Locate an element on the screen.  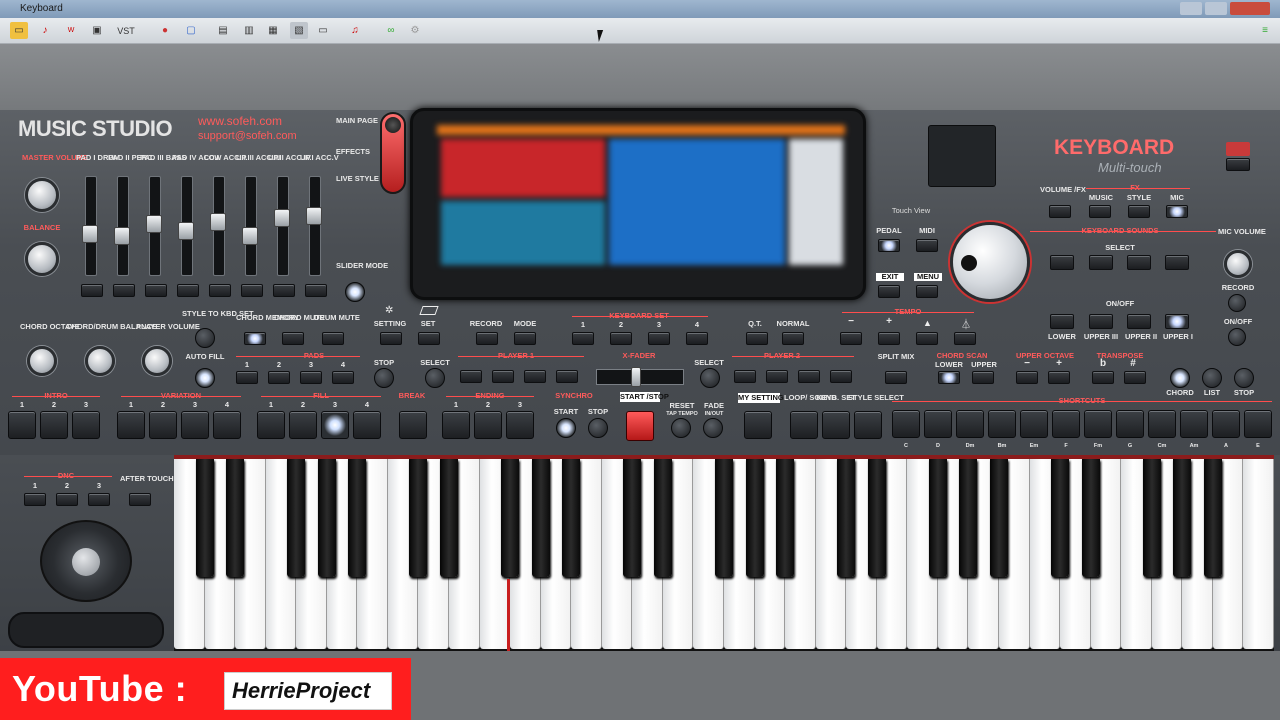
save-icon: ▣ is located at coordinates (97, 30).